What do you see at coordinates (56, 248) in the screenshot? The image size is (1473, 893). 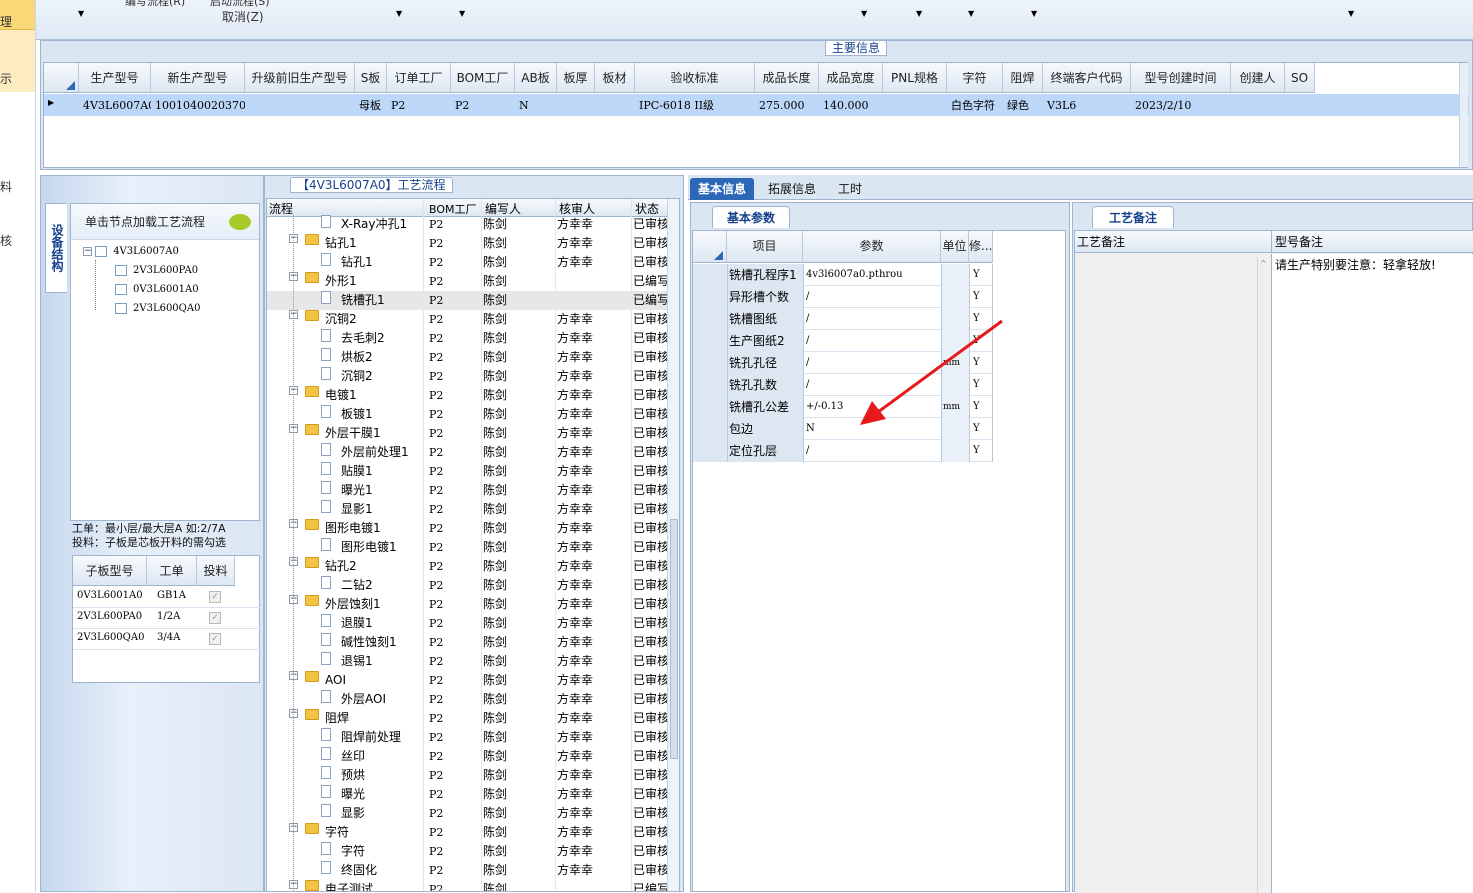 I see `tab-equipment-structure: 设备结构` at bounding box center [56, 248].